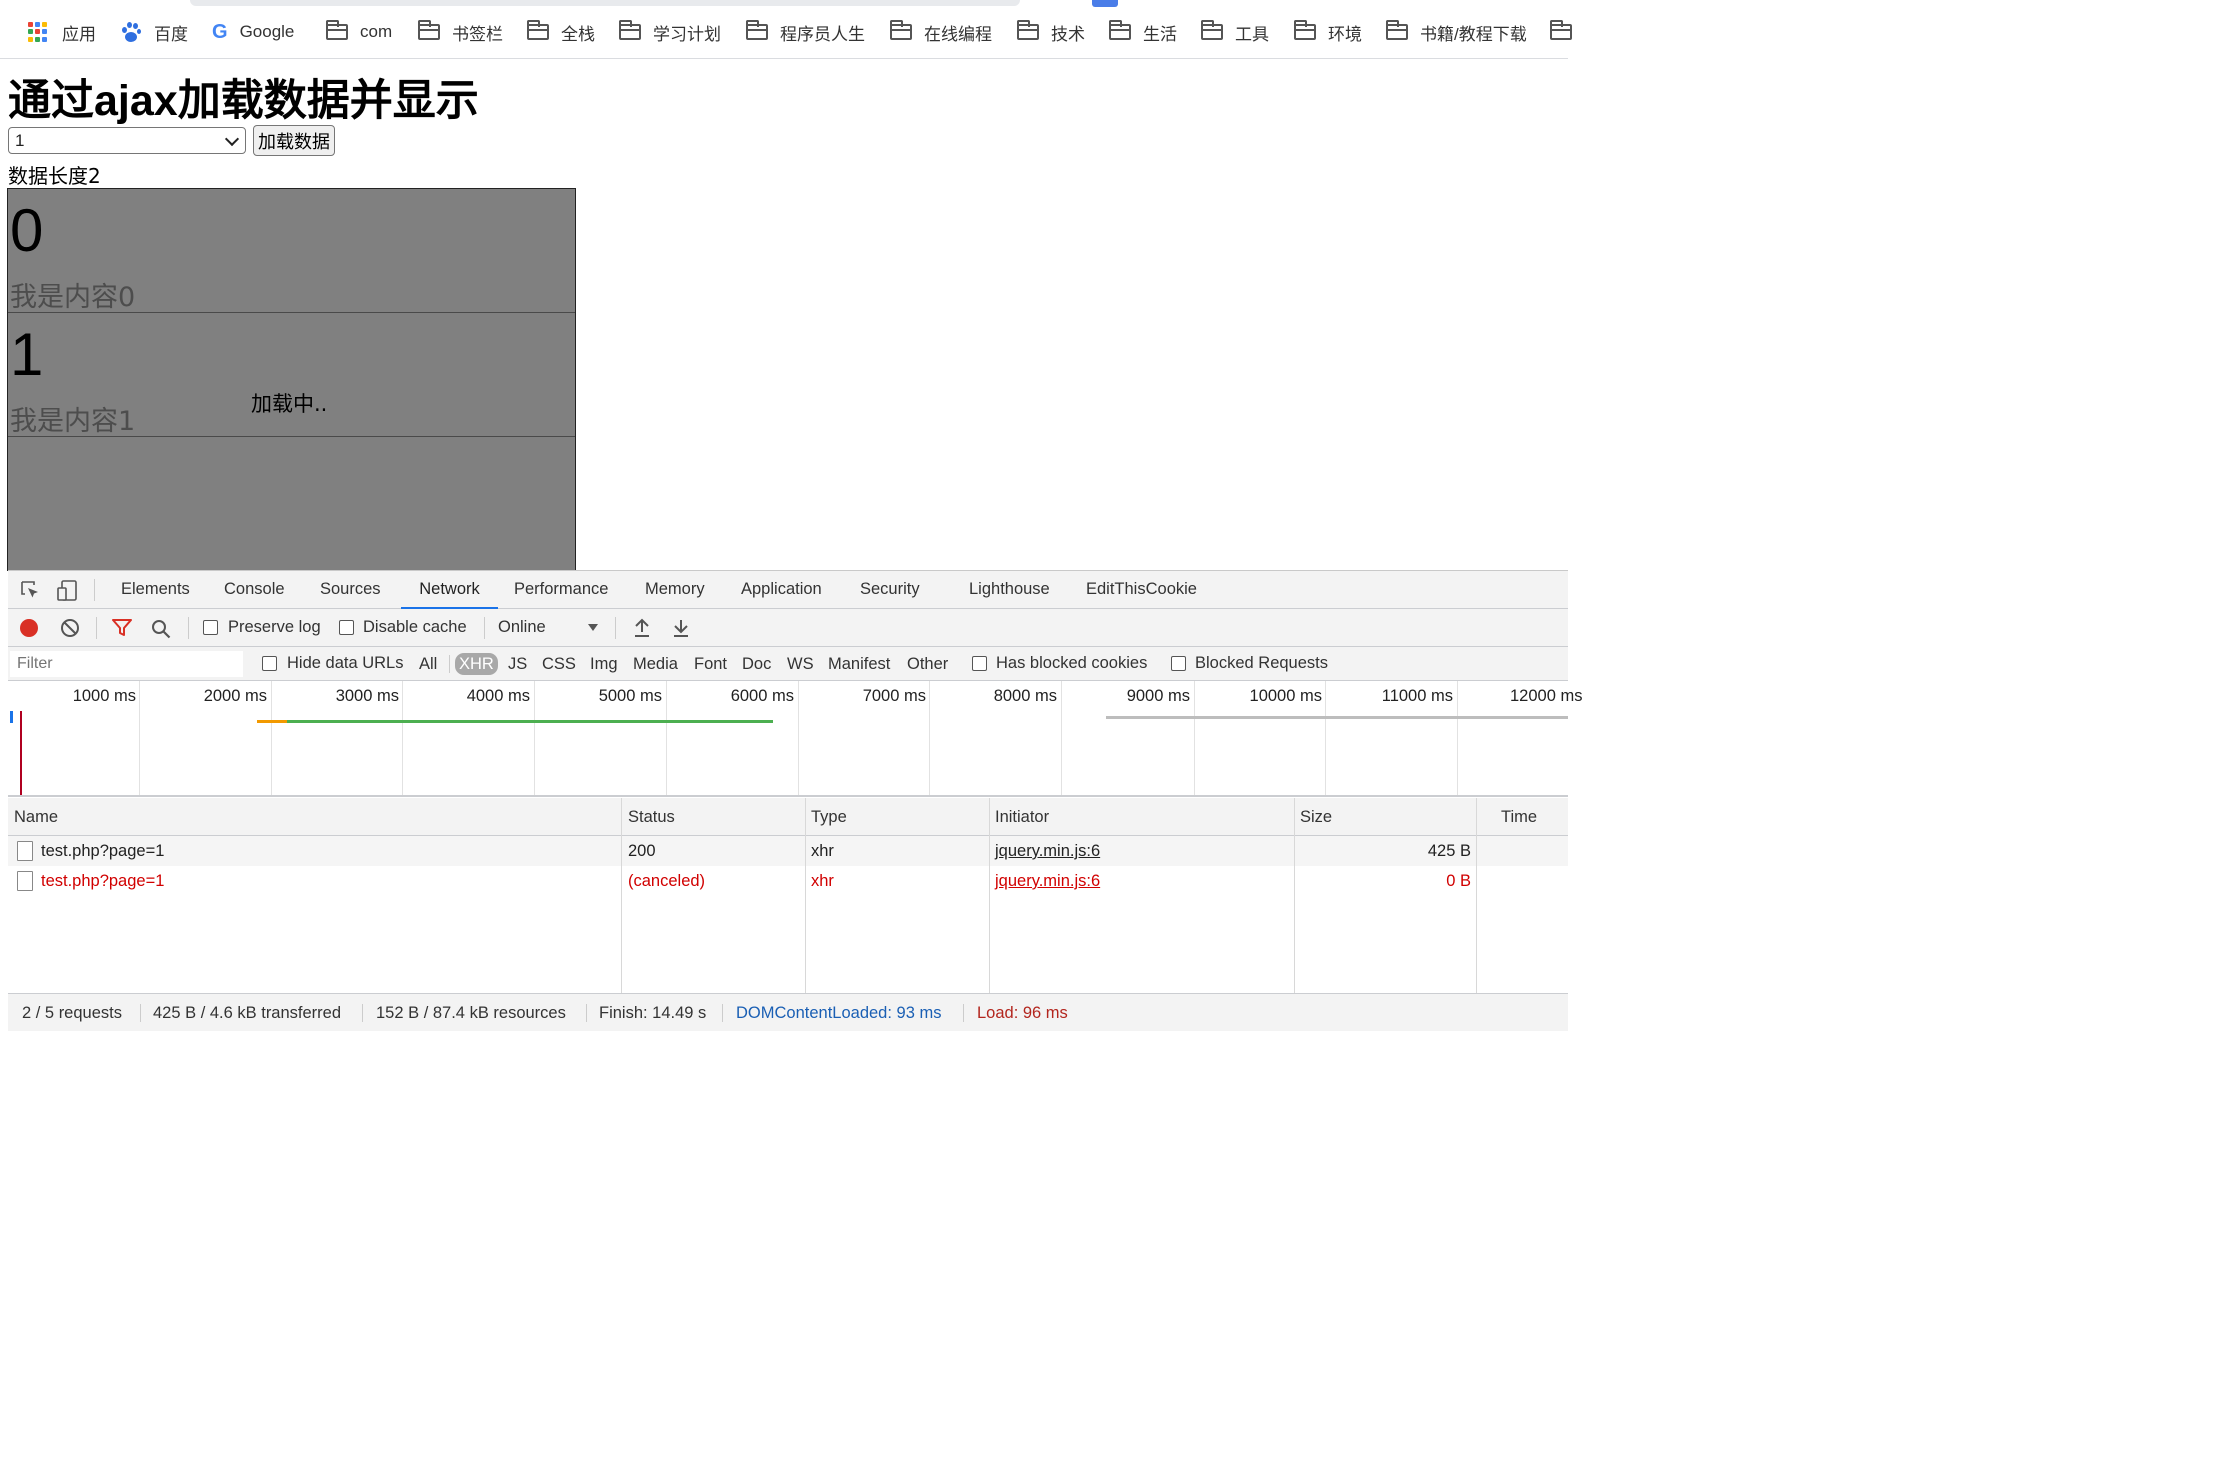 This screenshot has width=2218, height=1482. Describe the element at coordinates (1313, 817) in the screenshot. I see `column-header-size: Size` at that location.